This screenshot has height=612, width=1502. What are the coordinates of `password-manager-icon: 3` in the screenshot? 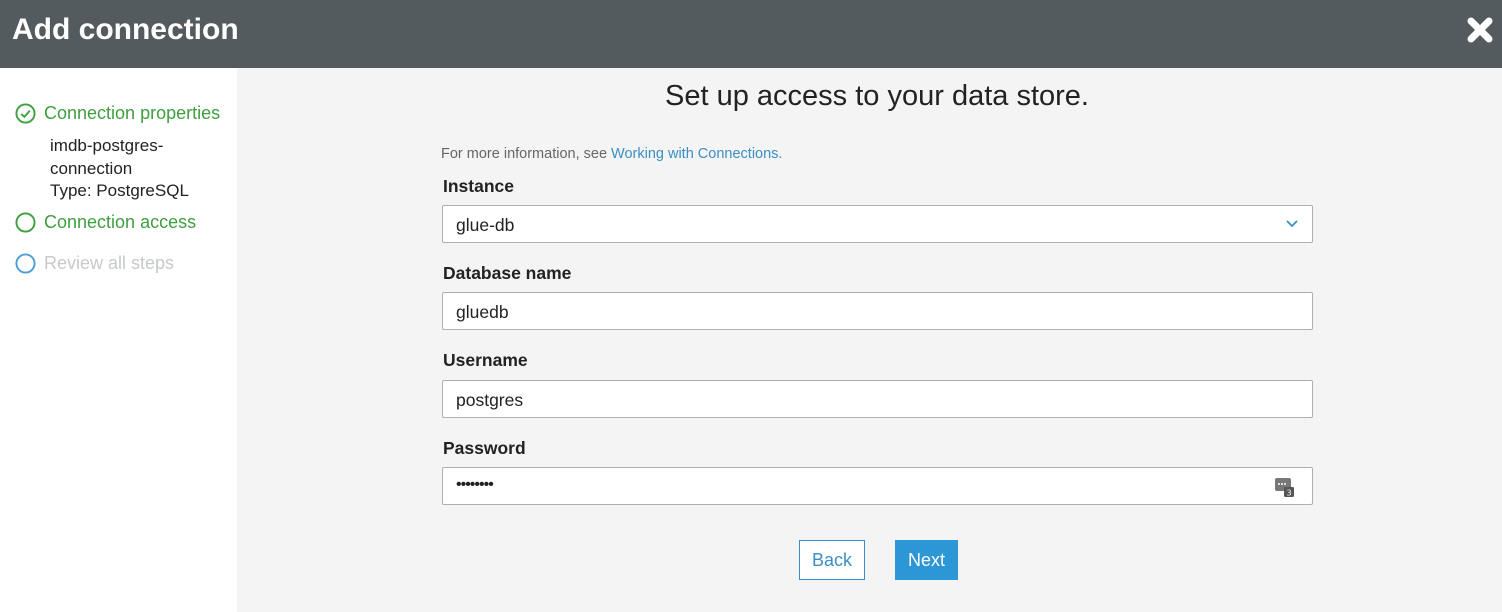 It's located at (1285, 487).